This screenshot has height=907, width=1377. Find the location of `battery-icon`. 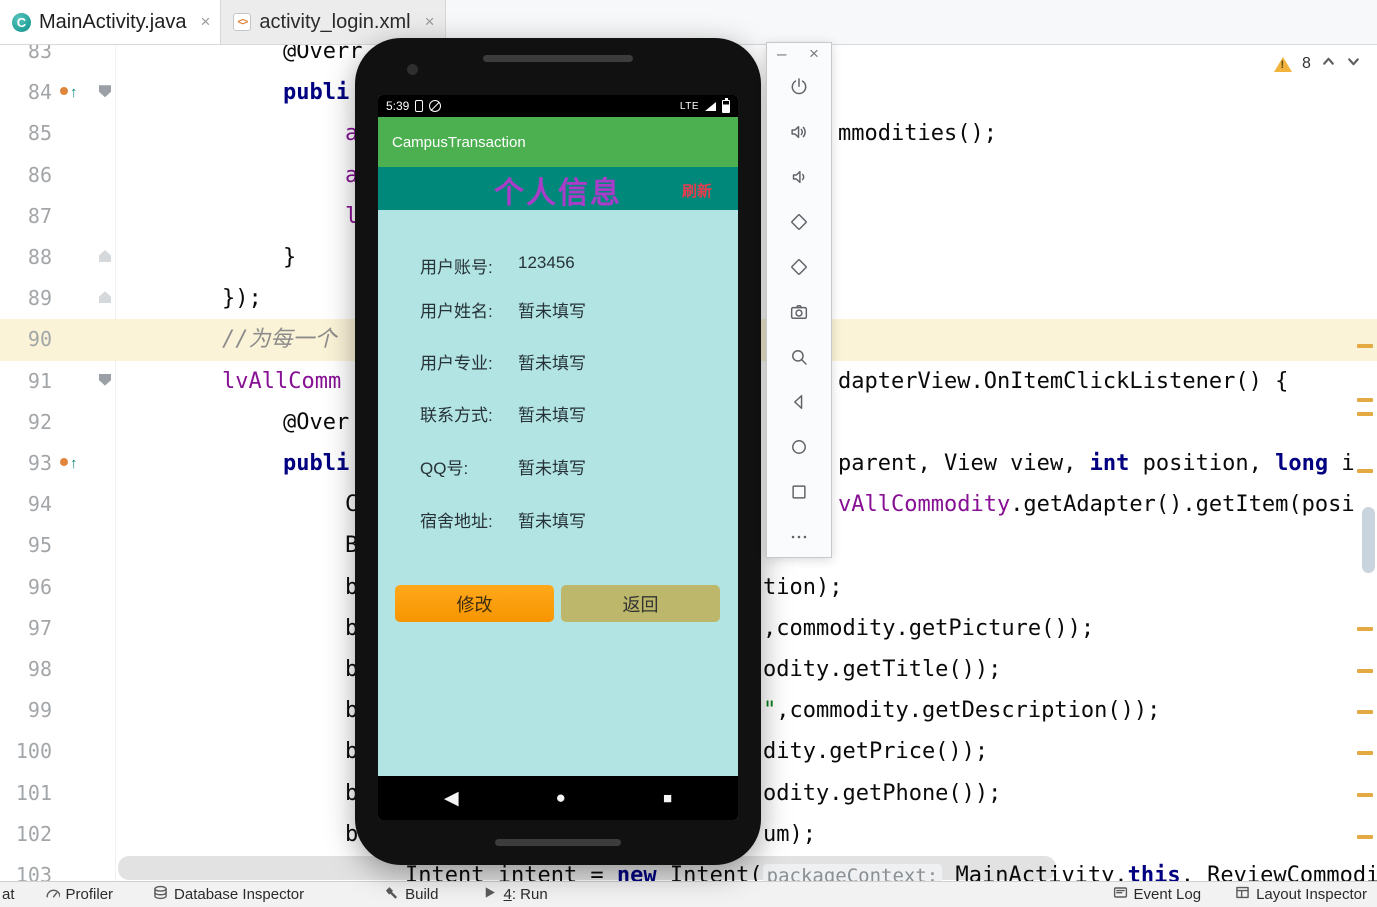

battery-icon is located at coordinates (726, 105).